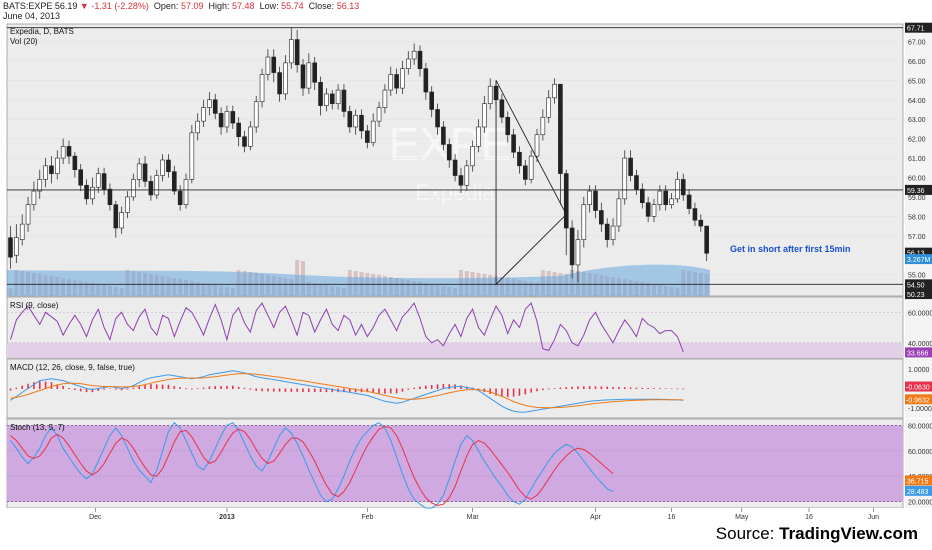 This screenshot has height=550, width=932. I want to click on y-tick-label: 59.00, so click(917, 198).